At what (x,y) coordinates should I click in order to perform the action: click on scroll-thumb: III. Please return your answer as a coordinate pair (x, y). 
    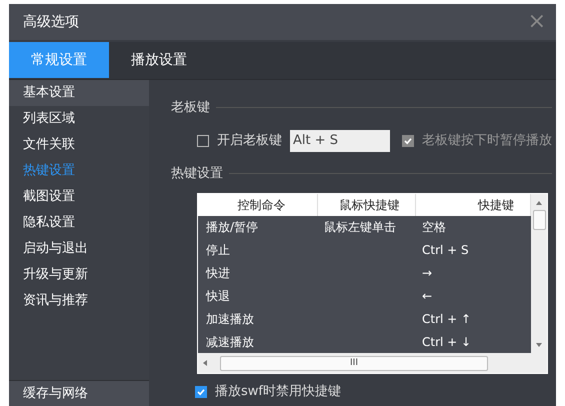
    Looking at the image, I should click on (354, 363).